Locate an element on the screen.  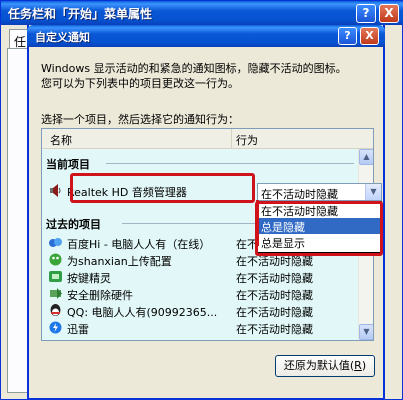
restore-defaults-shortcut: R is located at coordinates (358, 365).